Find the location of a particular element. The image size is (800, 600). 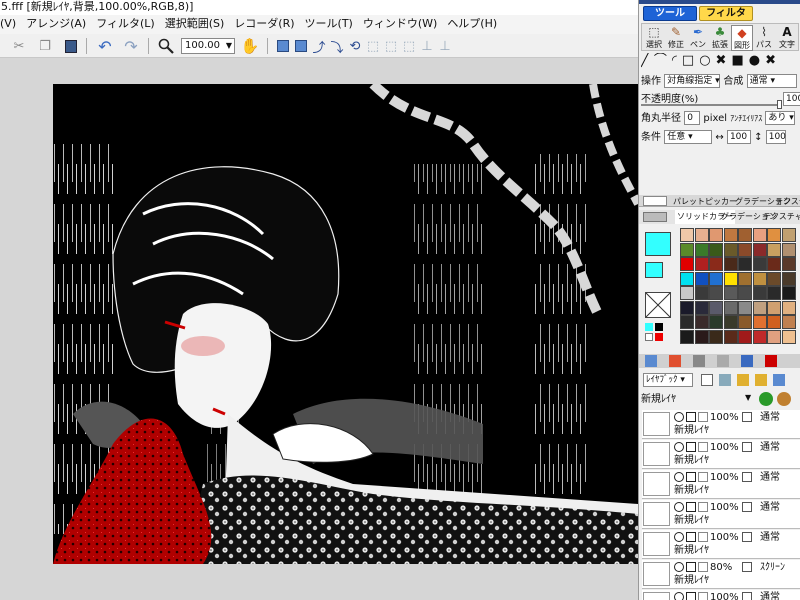

apply-icon is located at coordinates (784, 399).